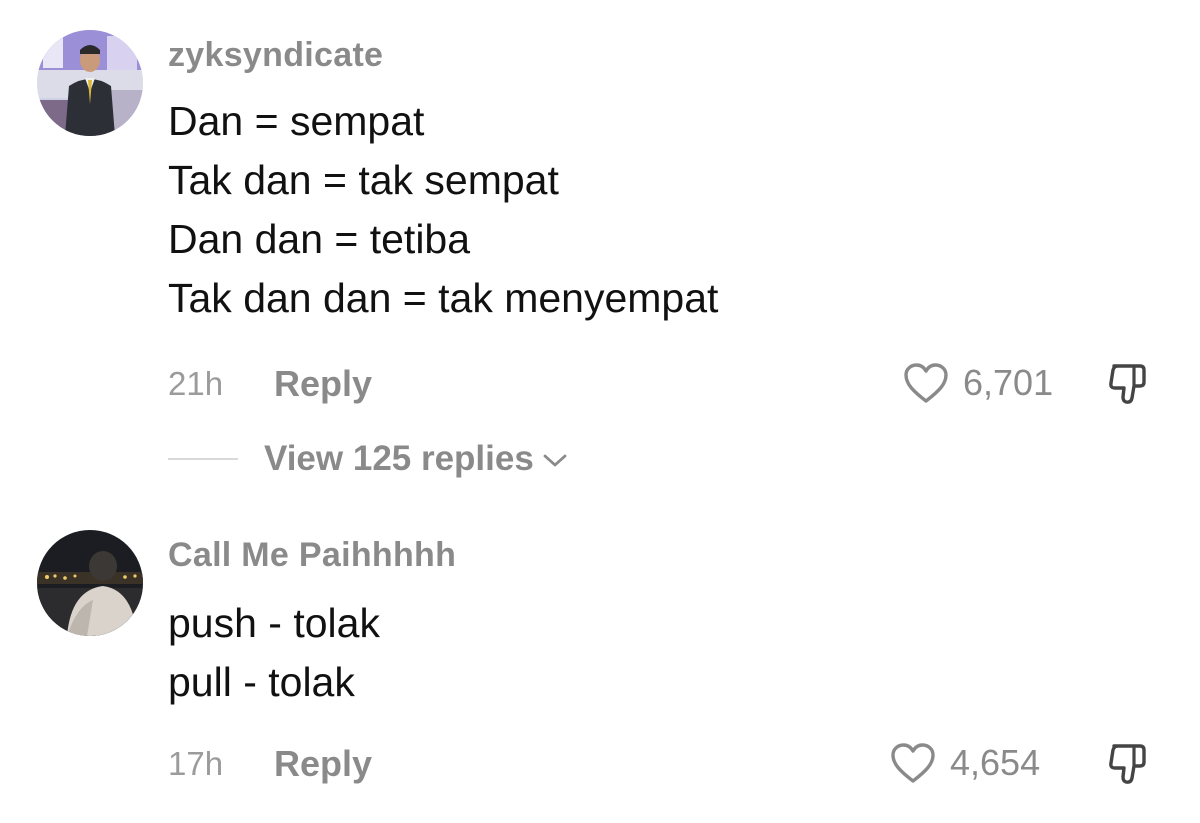  I want to click on comment-line: Tak dan dan = tak menyempat, so click(443, 298).